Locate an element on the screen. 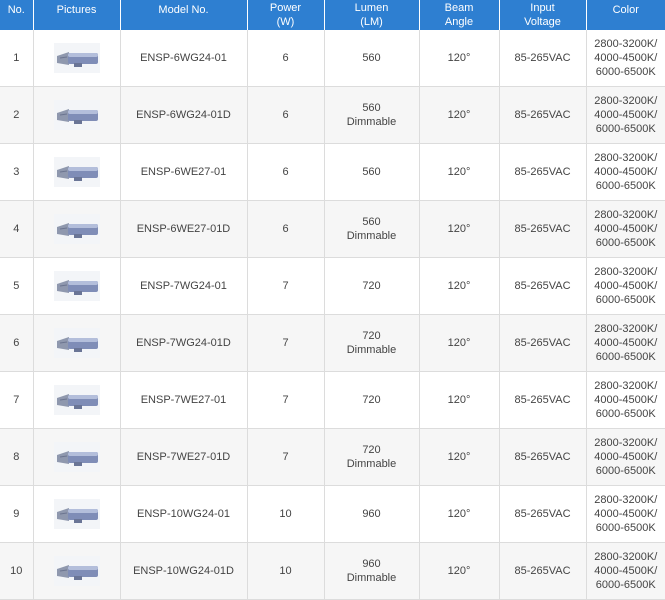 The height and width of the screenshot is (600, 665). cell-lumen: 960 Dimmable is located at coordinates (372, 571).